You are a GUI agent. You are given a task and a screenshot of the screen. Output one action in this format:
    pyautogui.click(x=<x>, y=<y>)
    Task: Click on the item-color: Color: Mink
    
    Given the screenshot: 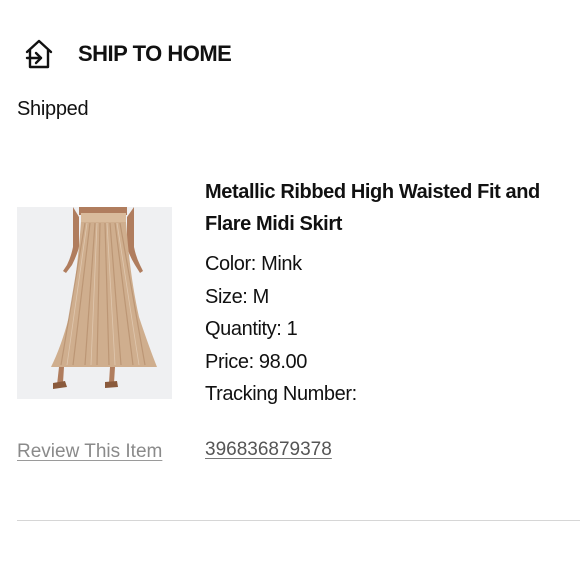 What is the action you would take?
    pyautogui.click(x=253, y=264)
    